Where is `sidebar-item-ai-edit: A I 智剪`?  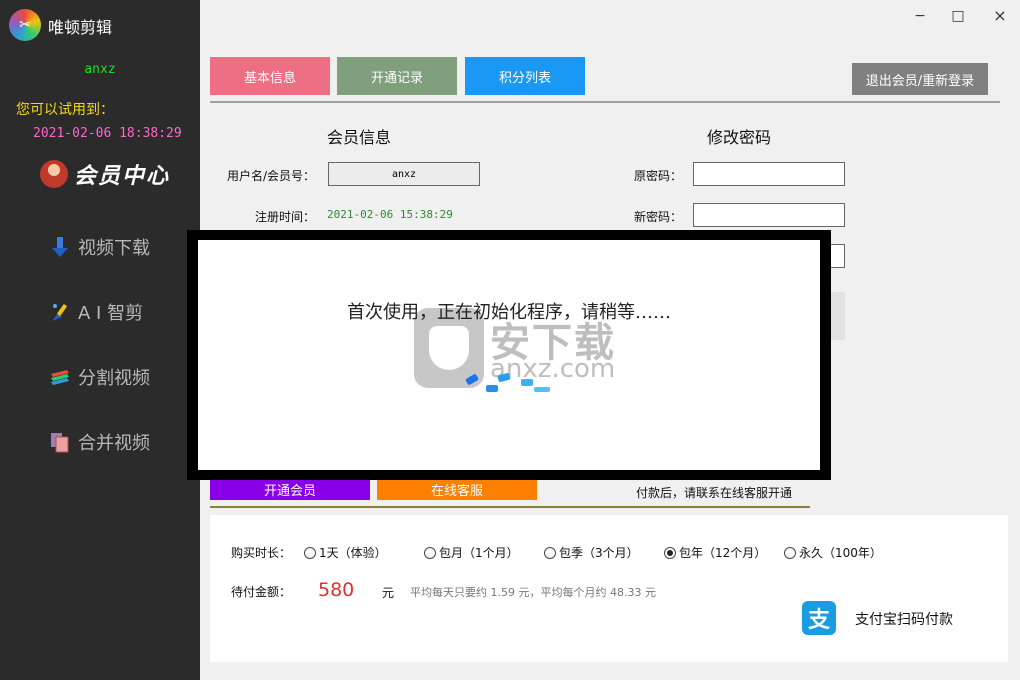 sidebar-item-ai-edit: A I 智剪 is located at coordinates (96, 312).